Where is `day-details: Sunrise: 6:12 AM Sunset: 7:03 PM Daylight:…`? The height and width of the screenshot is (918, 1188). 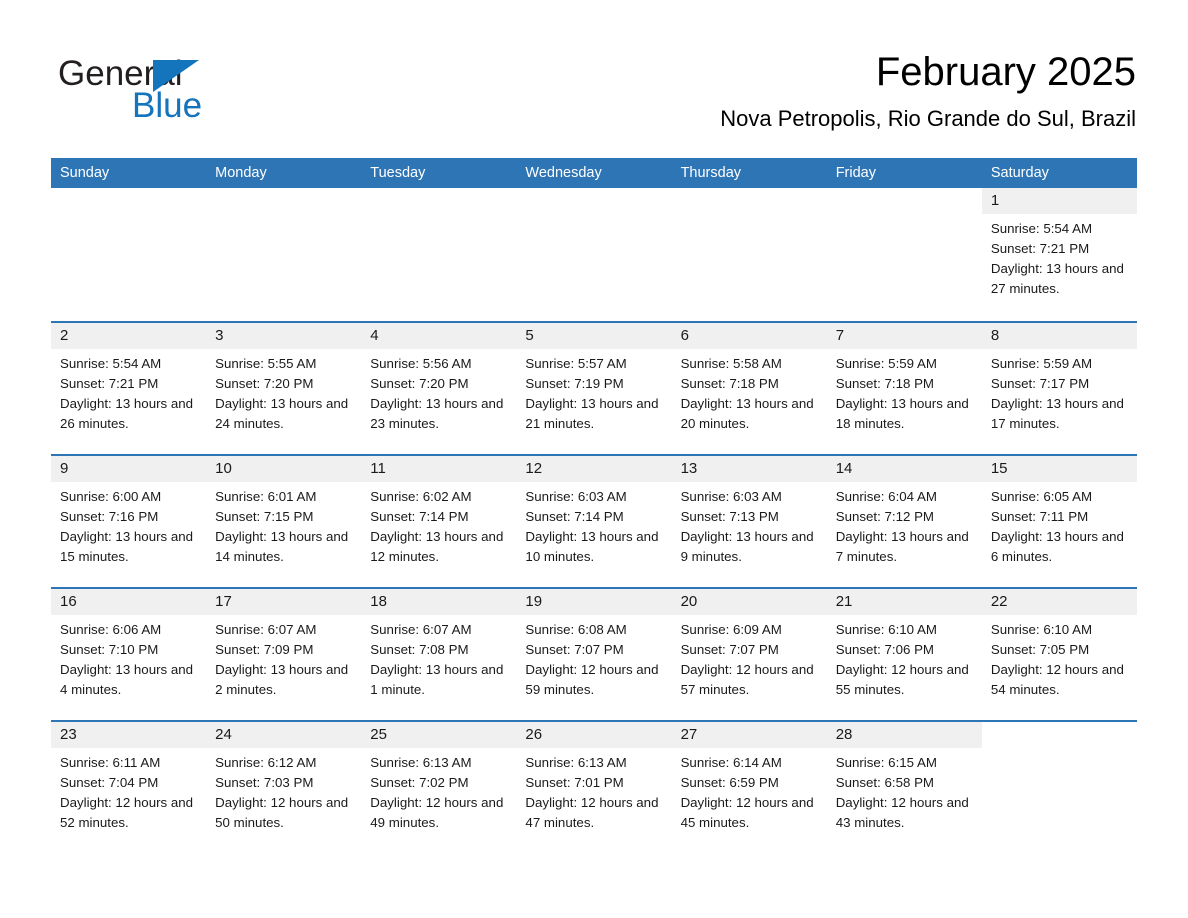 day-details: Sunrise: 6:12 AM Sunset: 7:03 PM Daylight:… is located at coordinates (283, 790).